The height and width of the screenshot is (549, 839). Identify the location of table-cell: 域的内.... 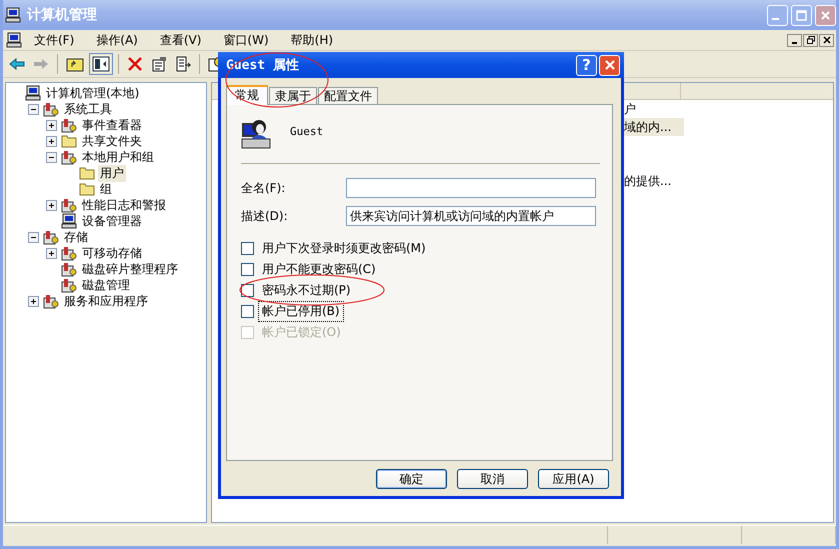
(654, 127).